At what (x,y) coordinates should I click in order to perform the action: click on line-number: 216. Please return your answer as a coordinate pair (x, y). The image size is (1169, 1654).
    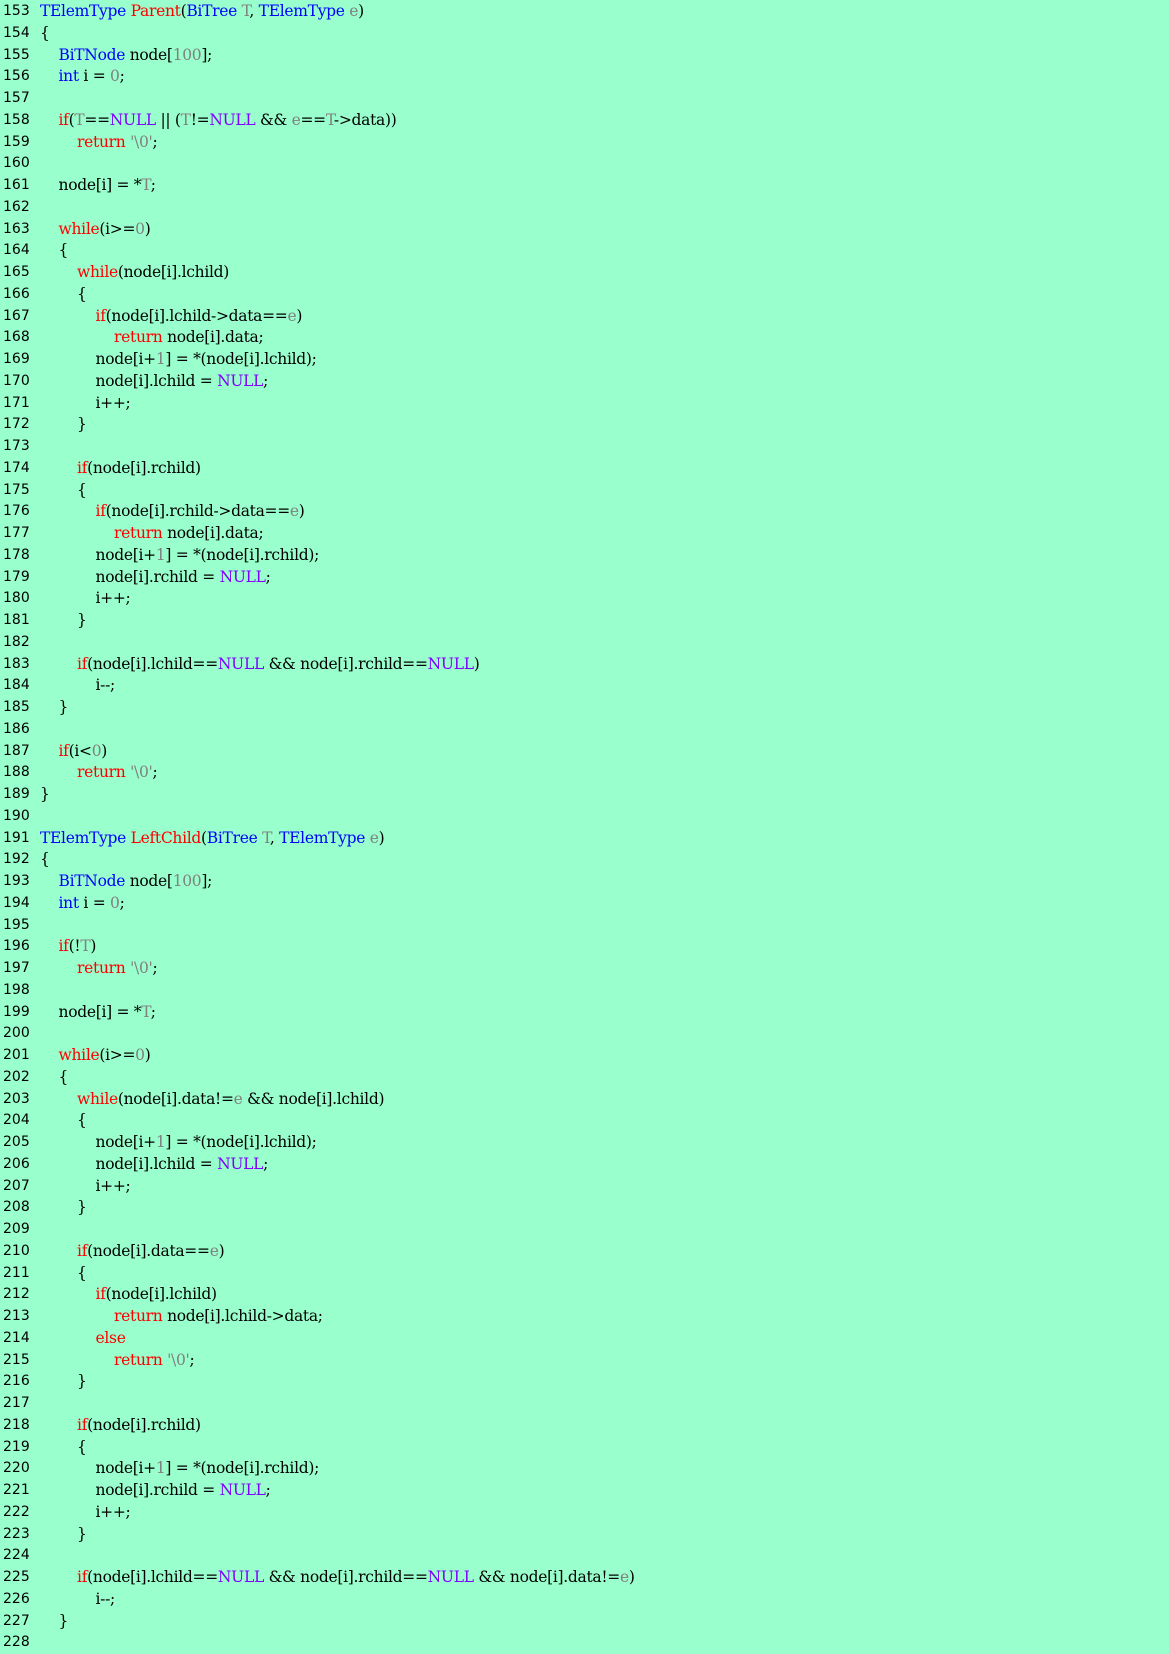
    Looking at the image, I should click on (16, 1381).